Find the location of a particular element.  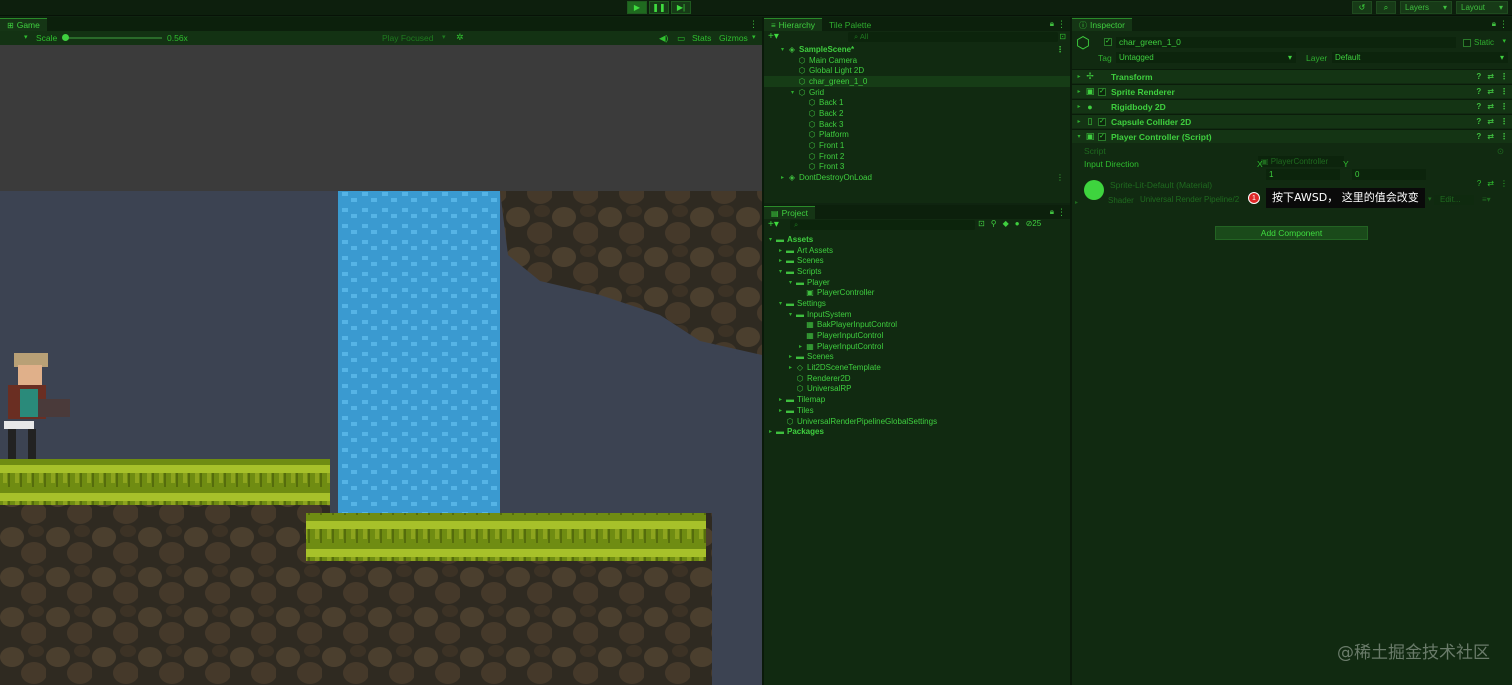

component-header: ▸ ✢ Transform? ⇄ ⋮ is located at coordinates (1292, 76).